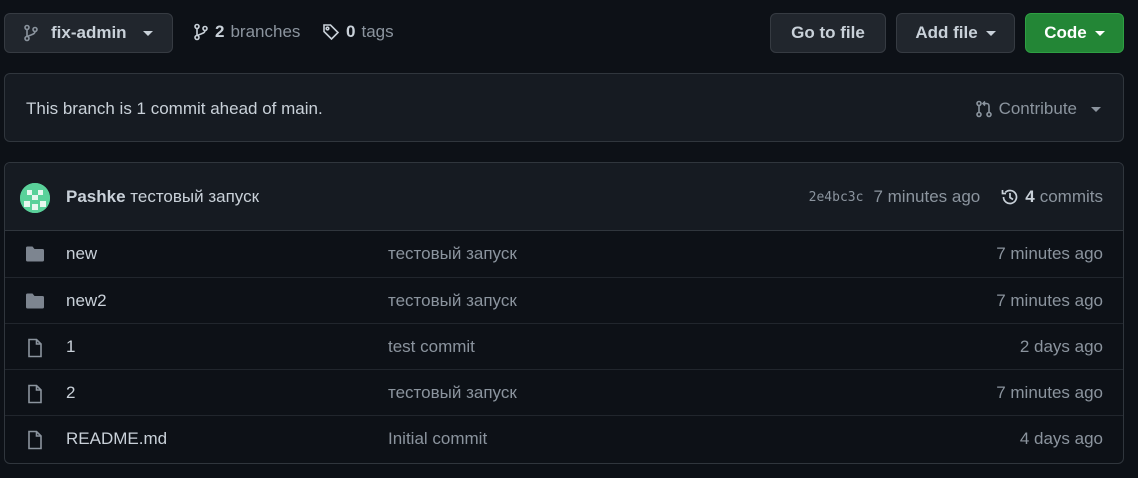 This screenshot has width=1138, height=478. I want to click on contribute-button: Contribute, so click(1038, 109).